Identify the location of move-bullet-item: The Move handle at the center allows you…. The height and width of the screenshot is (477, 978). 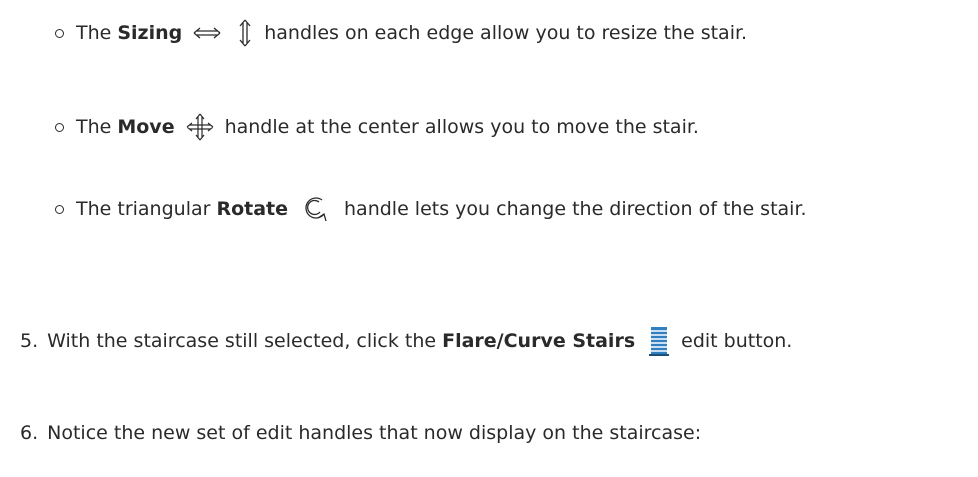
(377, 127).